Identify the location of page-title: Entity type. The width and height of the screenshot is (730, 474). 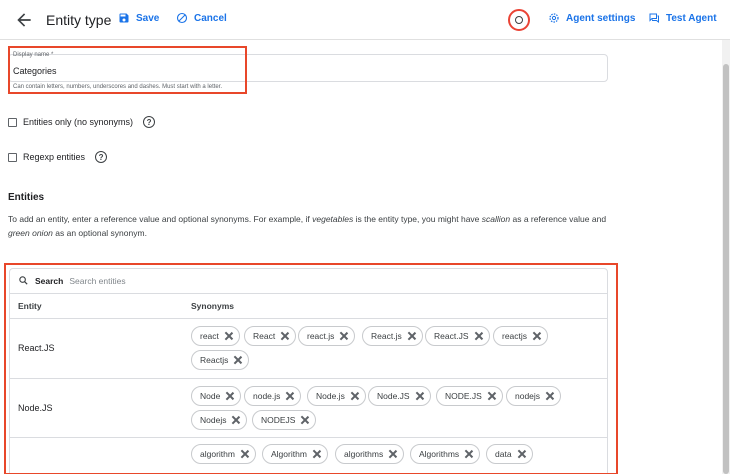
(79, 20).